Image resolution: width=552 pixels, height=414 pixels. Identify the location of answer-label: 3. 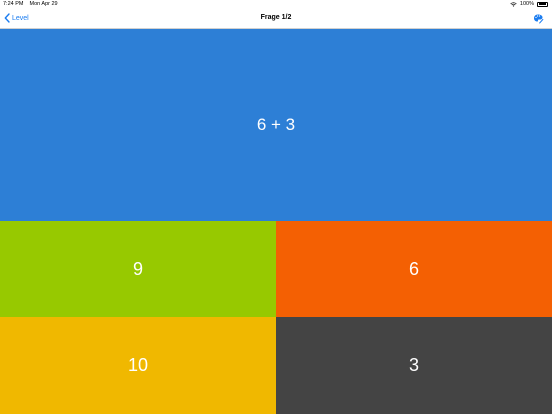
(413, 365).